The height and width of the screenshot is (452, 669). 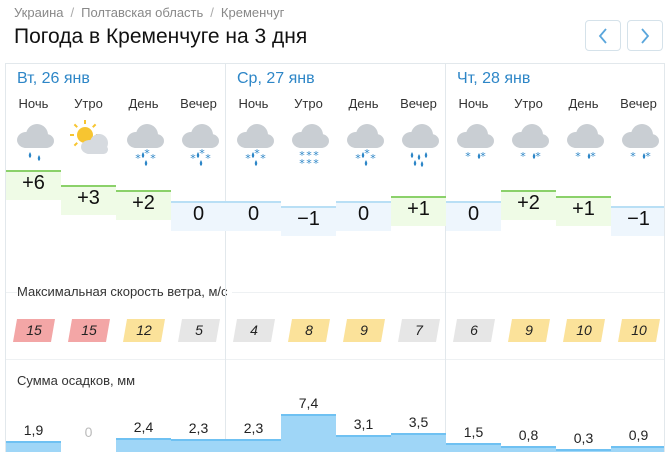 What do you see at coordinates (473, 258) in the screenshot?
I see `forecast-column: Ночь * * 0 6 1,5` at bounding box center [473, 258].